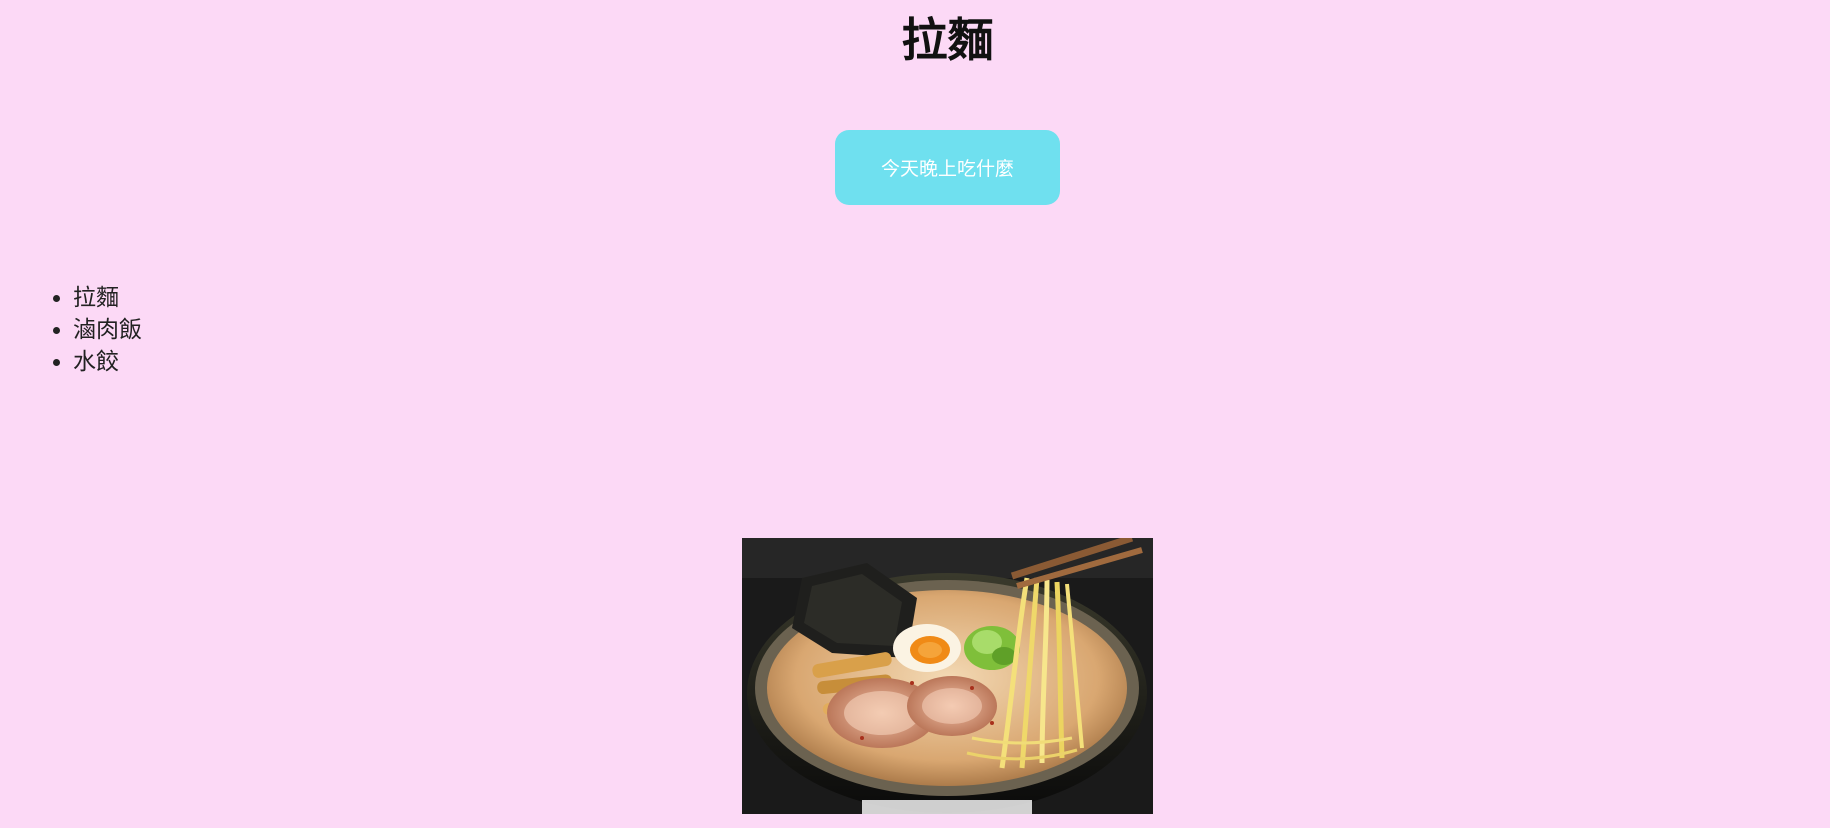 The width and height of the screenshot is (1830, 828). I want to click on ramen-bowl-illustration, so click(947, 676).